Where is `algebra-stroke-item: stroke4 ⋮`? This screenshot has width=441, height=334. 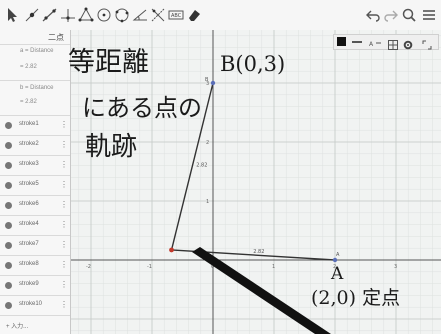 algebra-stroke-item: stroke4 ⋮ is located at coordinates (35, 225).